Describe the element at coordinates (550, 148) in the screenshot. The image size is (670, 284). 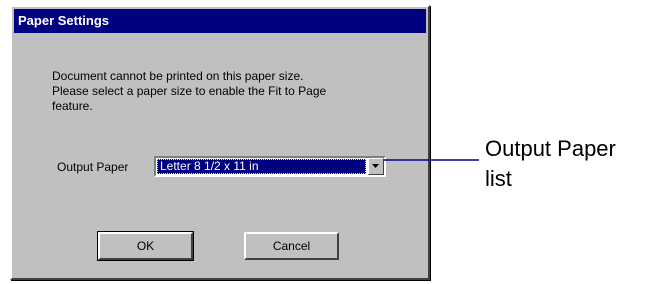
I see `callout-line: Output Paper` at that location.